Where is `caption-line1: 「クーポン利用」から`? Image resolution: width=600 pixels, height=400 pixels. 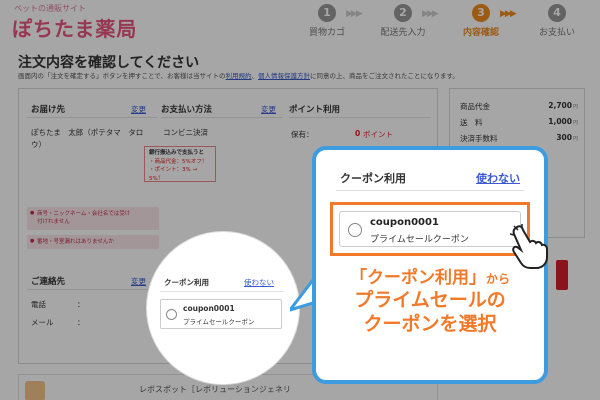 caption-line1: 「クーポン利用」から is located at coordinates (430, 278).